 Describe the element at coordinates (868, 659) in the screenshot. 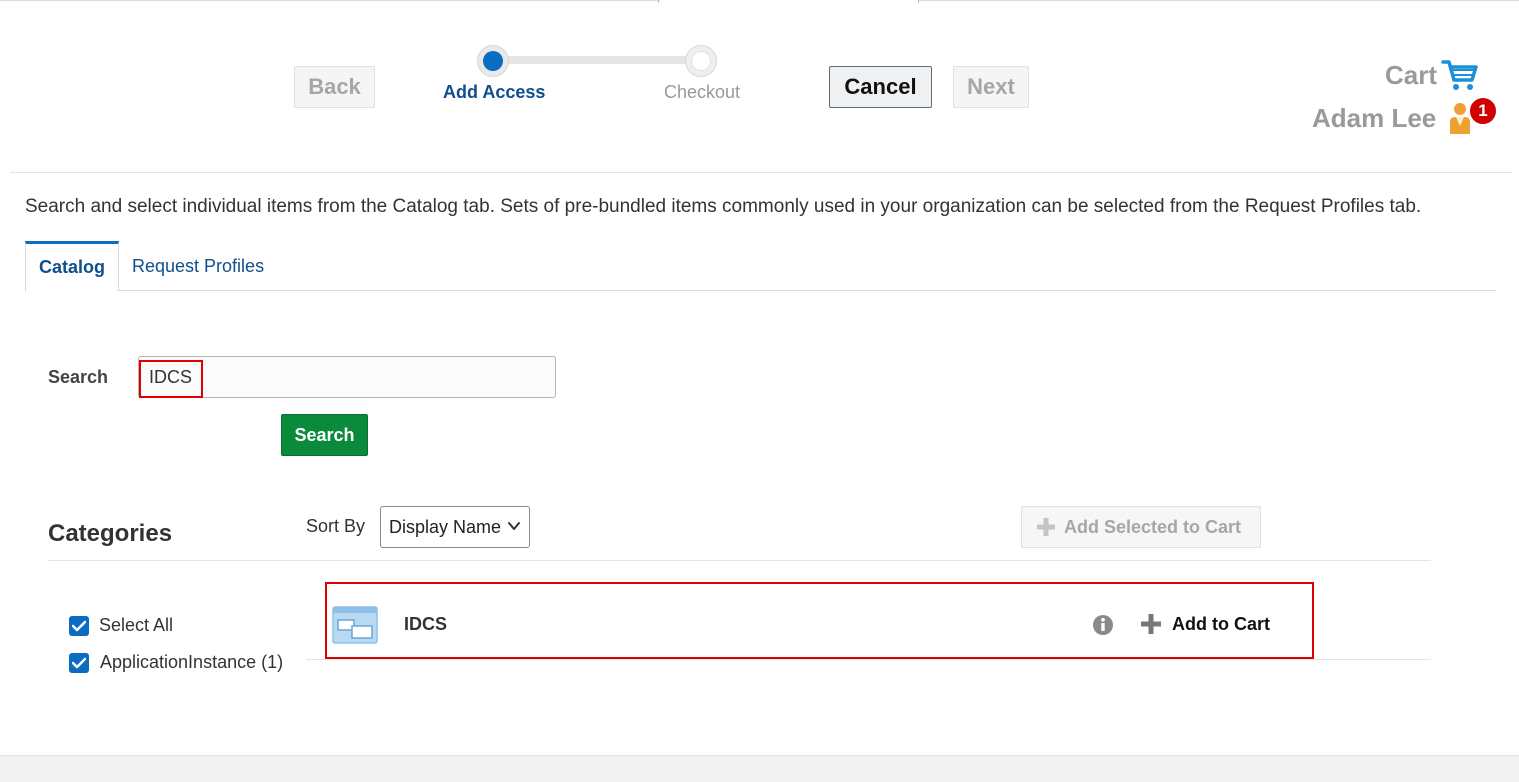

I see `result-row-divider` at that location.